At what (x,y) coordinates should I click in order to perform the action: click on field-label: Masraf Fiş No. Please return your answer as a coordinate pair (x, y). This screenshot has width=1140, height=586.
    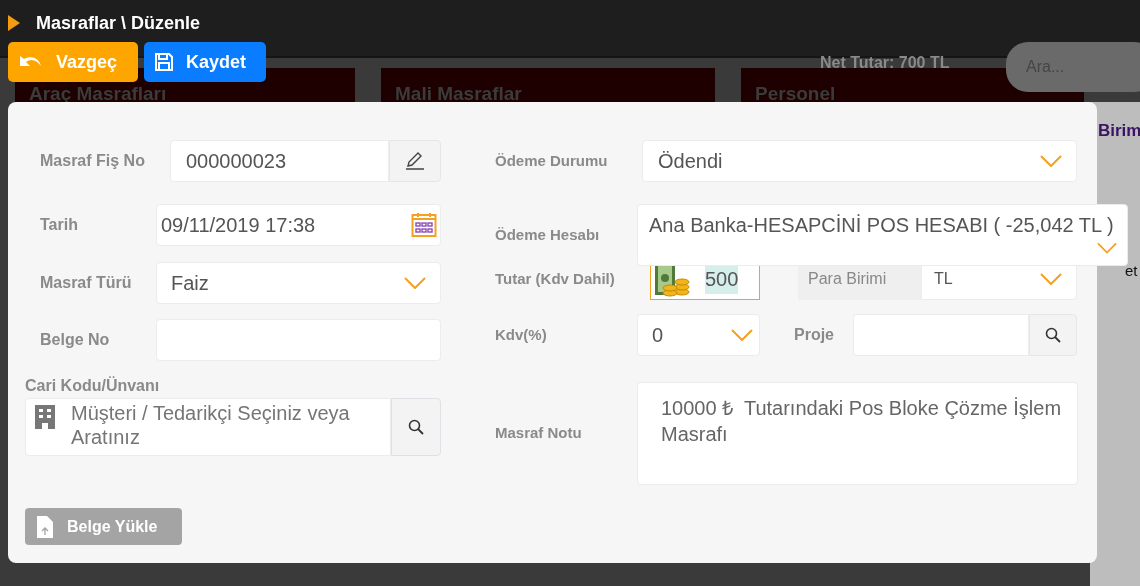
    Looking at the image, I should click on (93, 161).